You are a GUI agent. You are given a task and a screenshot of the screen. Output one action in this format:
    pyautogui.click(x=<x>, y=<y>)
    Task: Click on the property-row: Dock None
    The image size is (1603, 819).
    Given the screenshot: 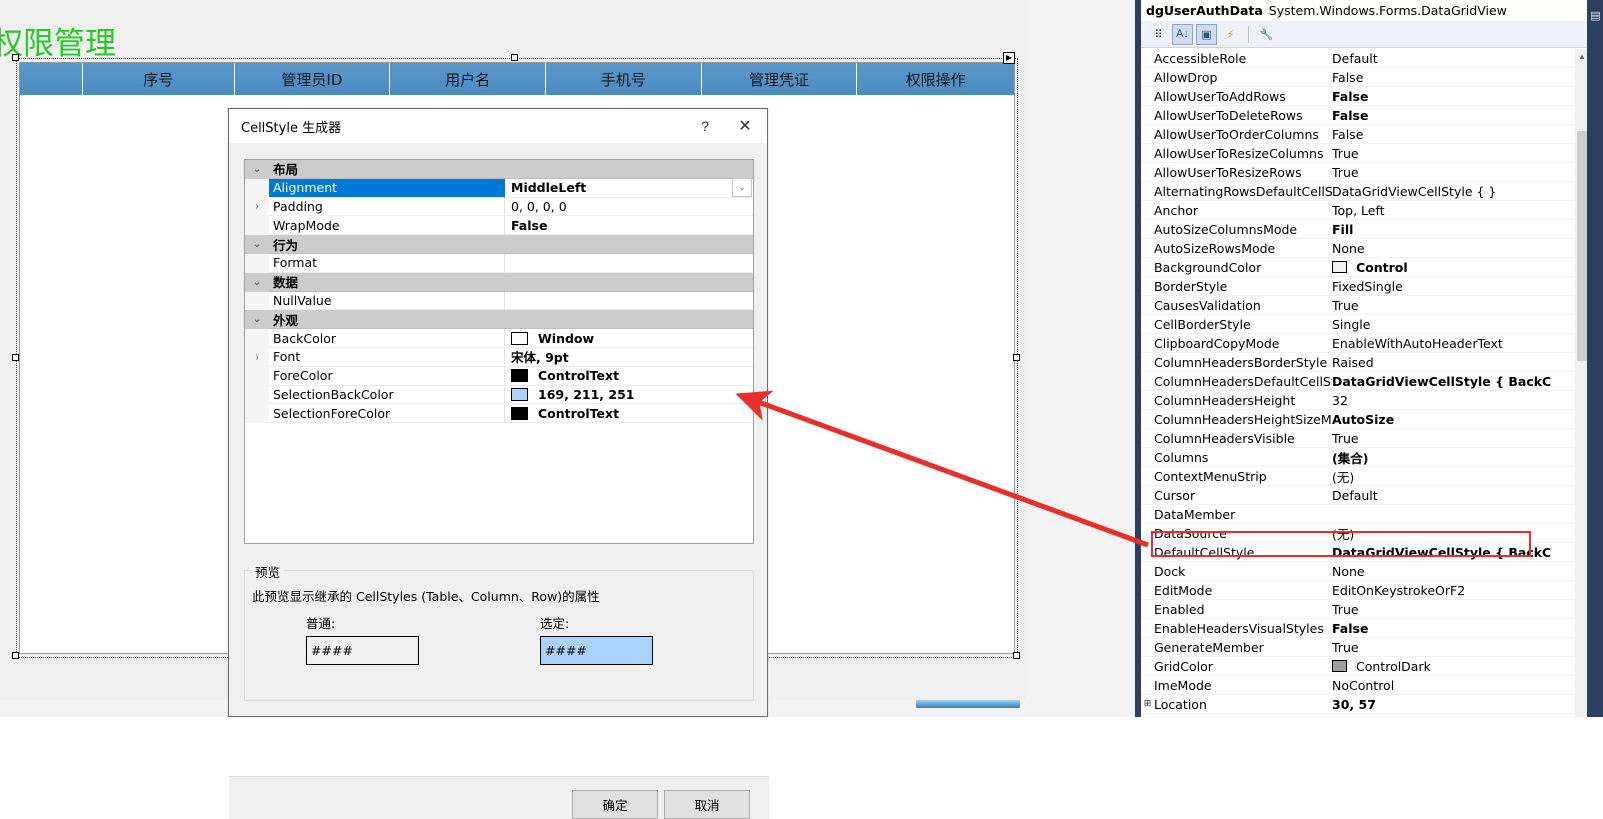 What is the action you would take?
    pyautogui.click(x=1372, y=571)
    